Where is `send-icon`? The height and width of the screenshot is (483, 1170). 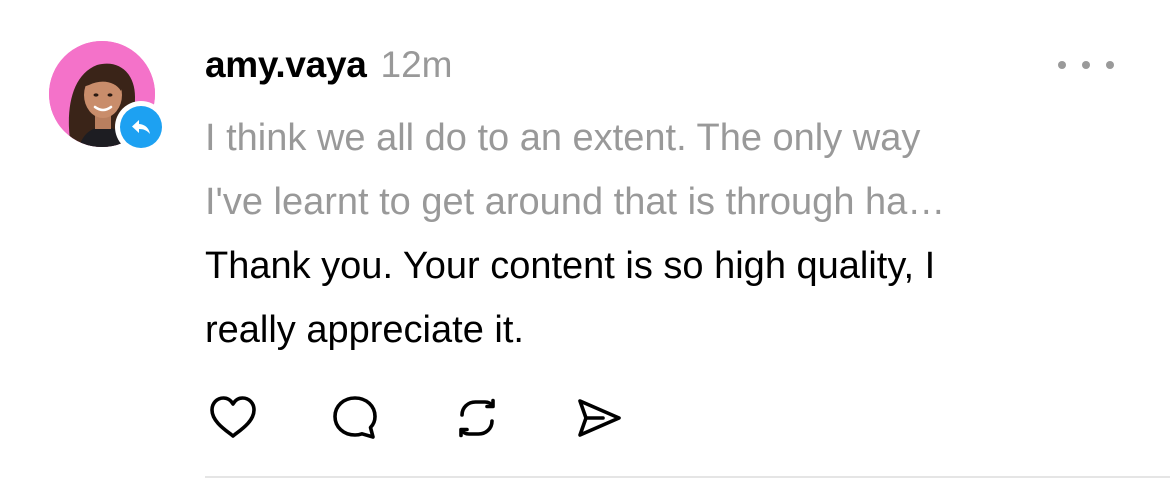 send-icon is located at coordinates (599, 418).